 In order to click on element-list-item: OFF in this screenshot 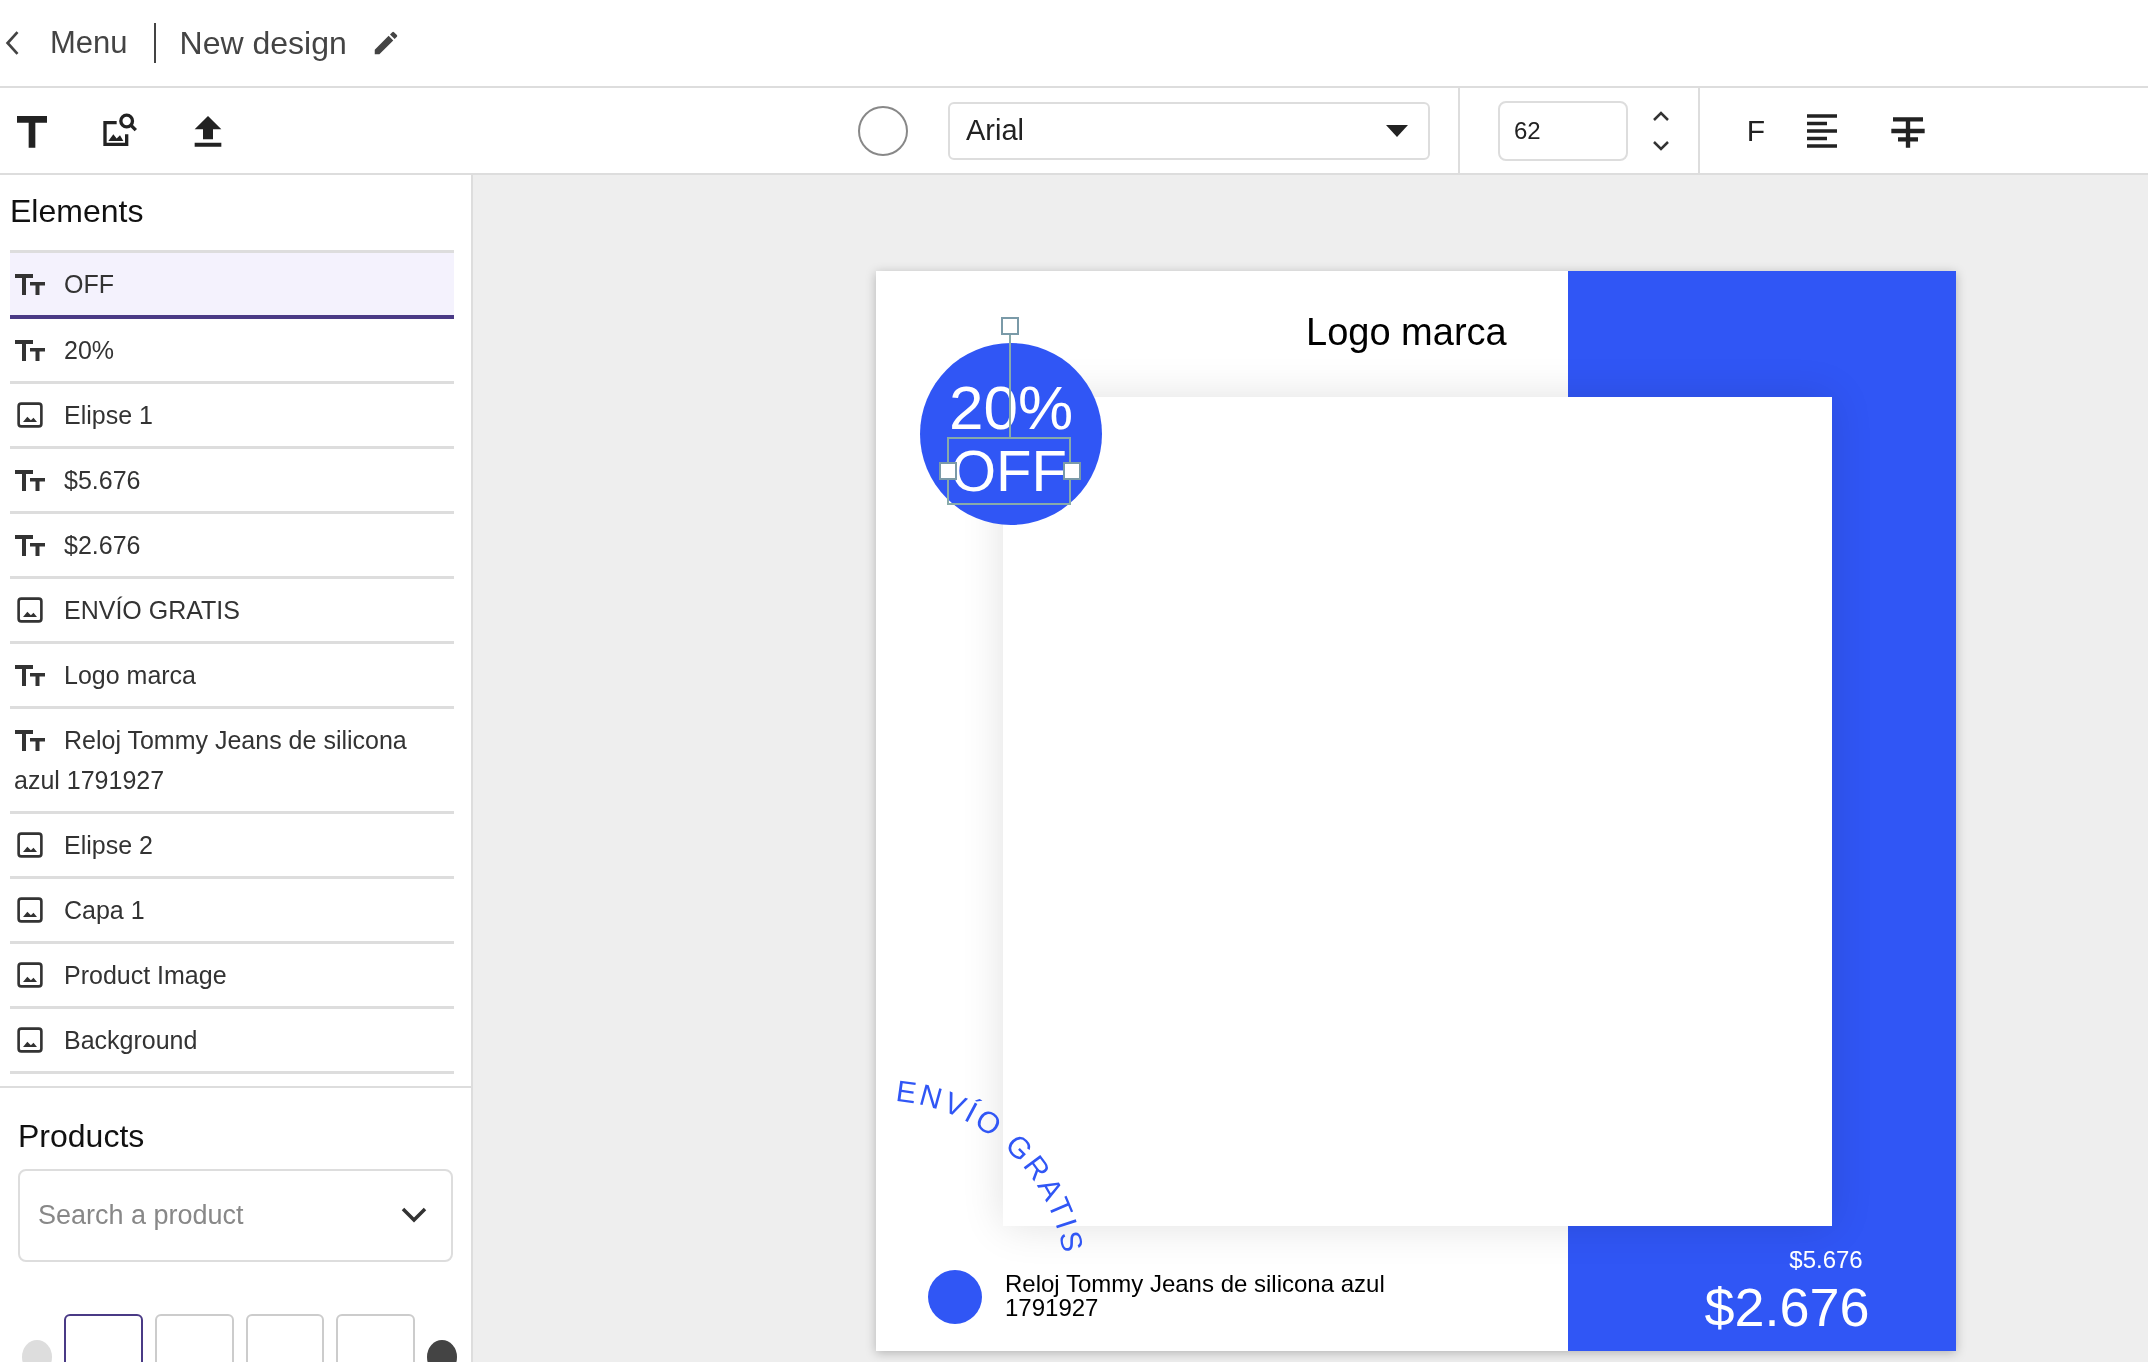, I will do `click(232, 286)`.